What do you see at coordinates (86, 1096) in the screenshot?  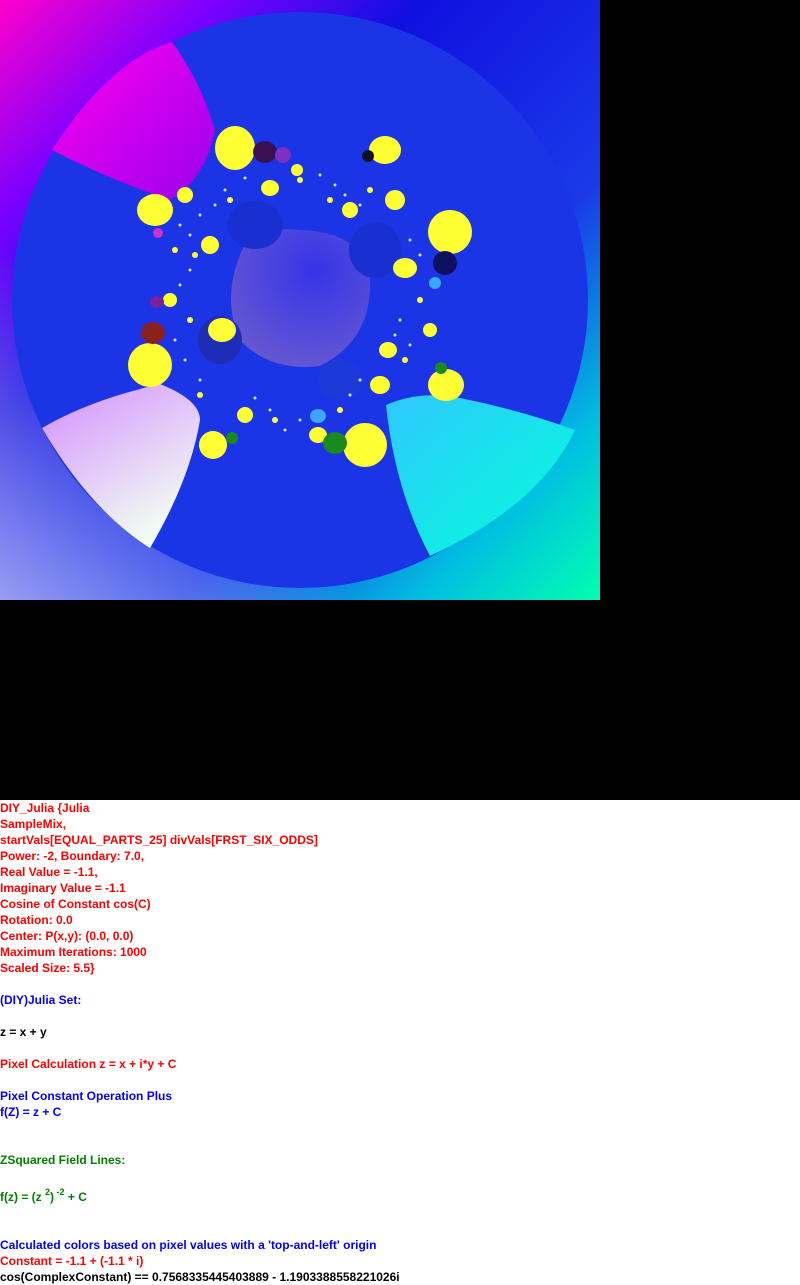 I see `pixel-constant-operation: Pixel Constant Operation Plus` at bounding box center [86, 1096].